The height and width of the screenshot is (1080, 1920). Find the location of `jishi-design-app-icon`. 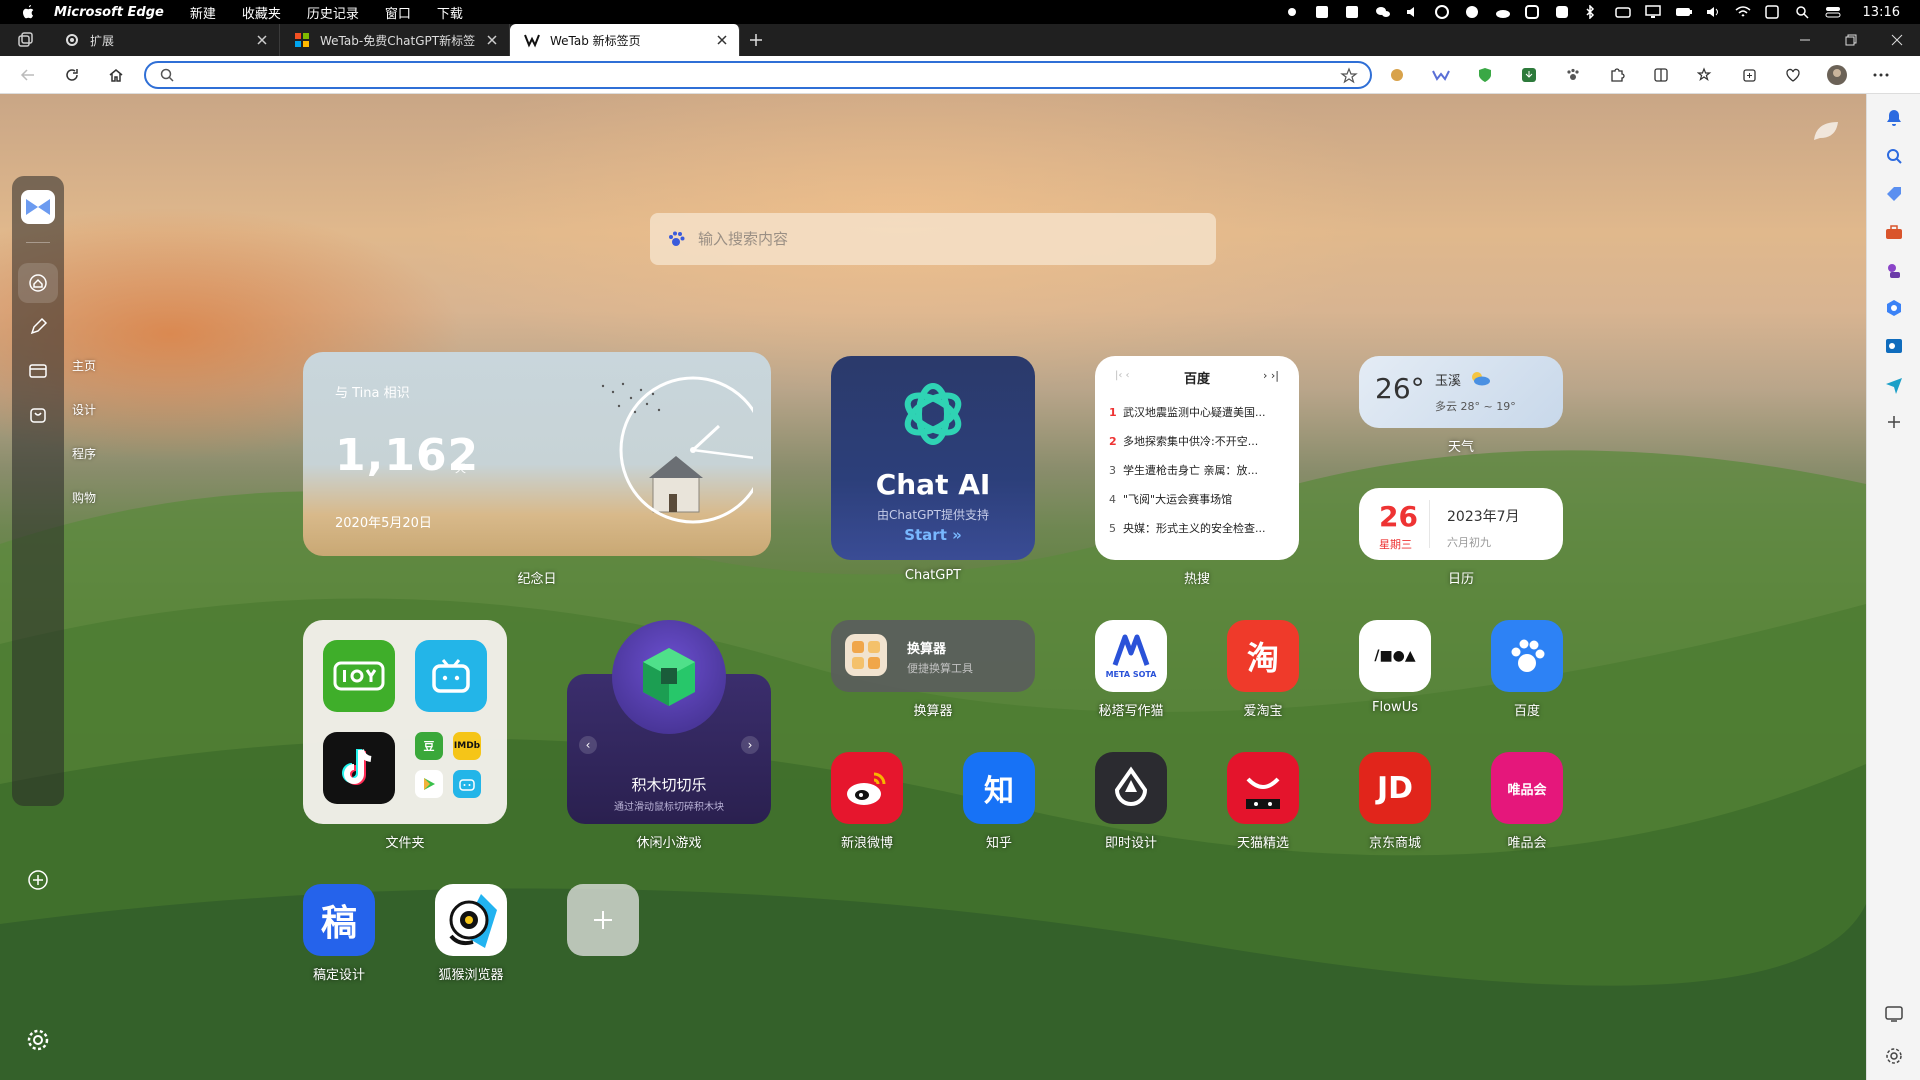

jishi-design-app-icon is located at coordinates (1131, 788).